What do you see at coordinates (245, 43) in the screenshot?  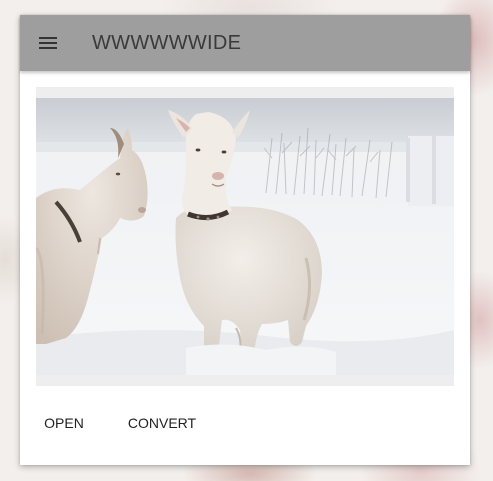 I see `top-app-bar: WWWWWWIDE` at bounding box center [245, 43].